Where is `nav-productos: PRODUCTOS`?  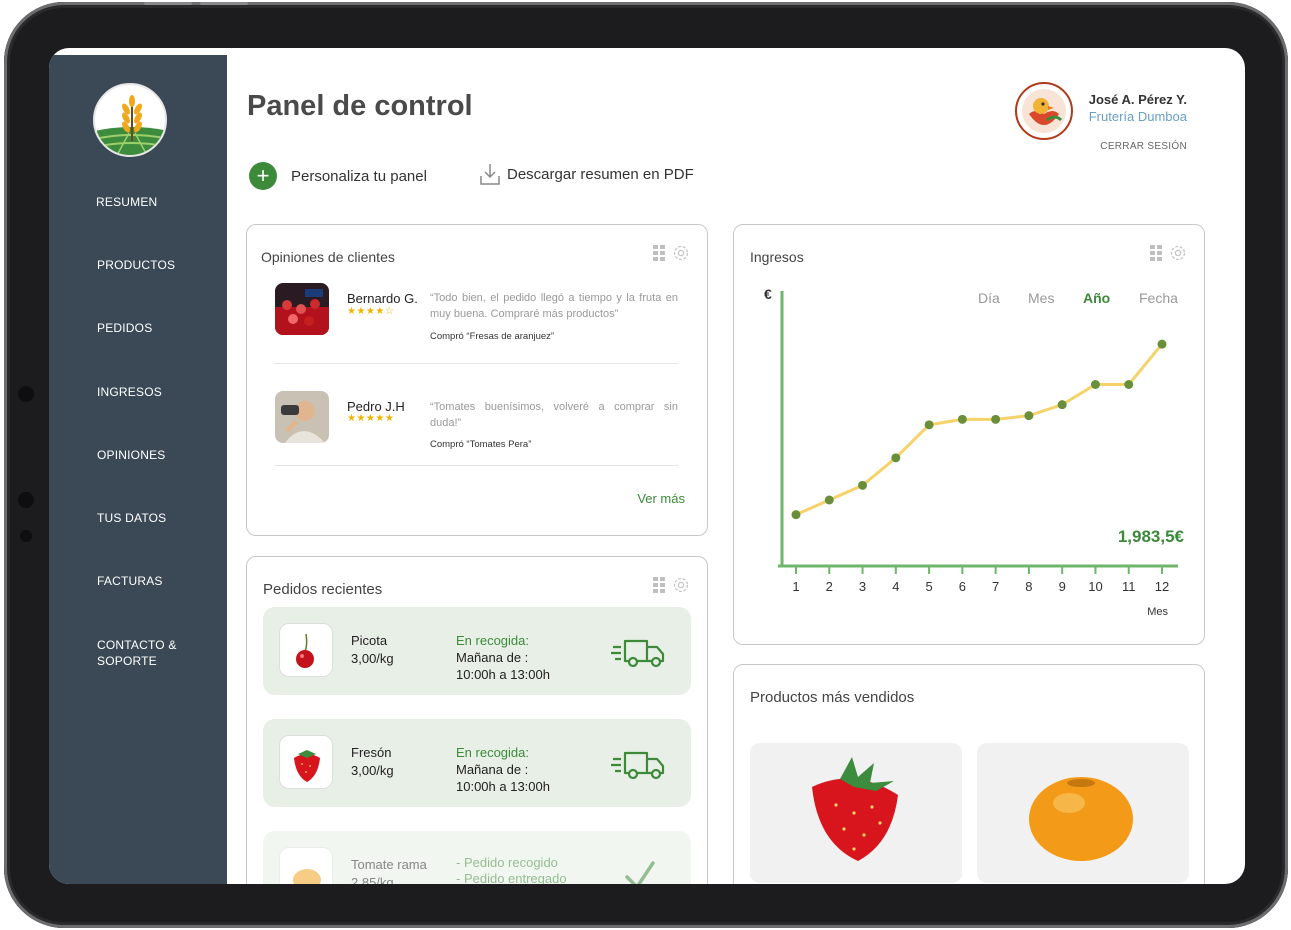 nav-productos: PRODUCTOS is located at coordinates (136, 265).